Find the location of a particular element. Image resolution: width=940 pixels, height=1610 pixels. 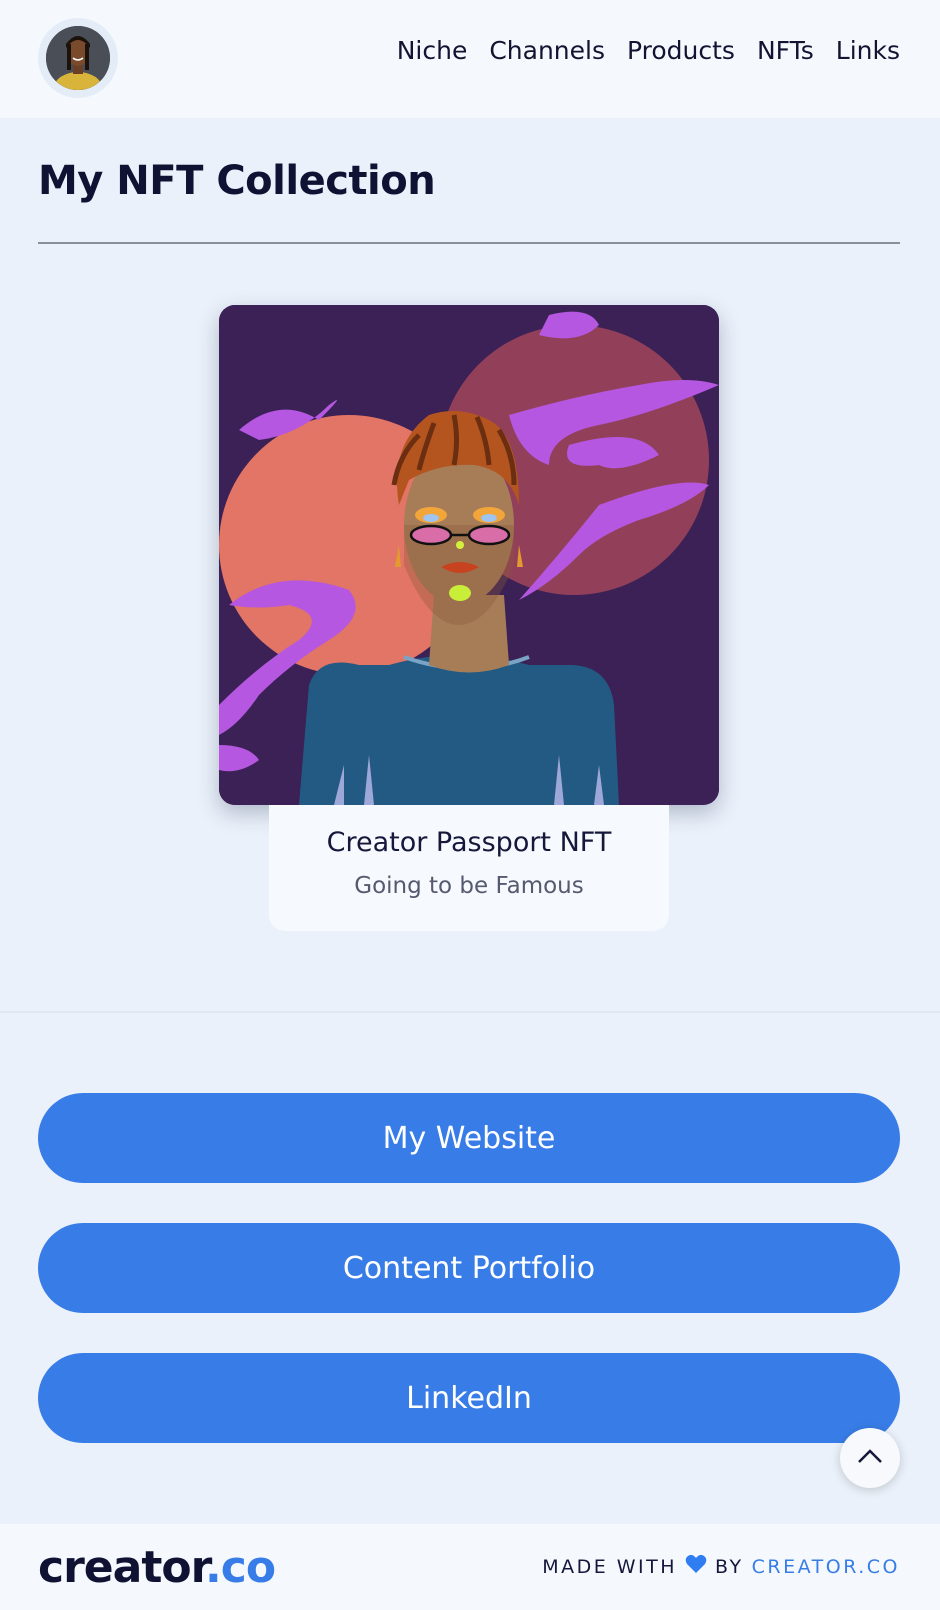

made-with-credit: MADE WITH BY CREATOR.CO is located at coordinates (721, 1566).